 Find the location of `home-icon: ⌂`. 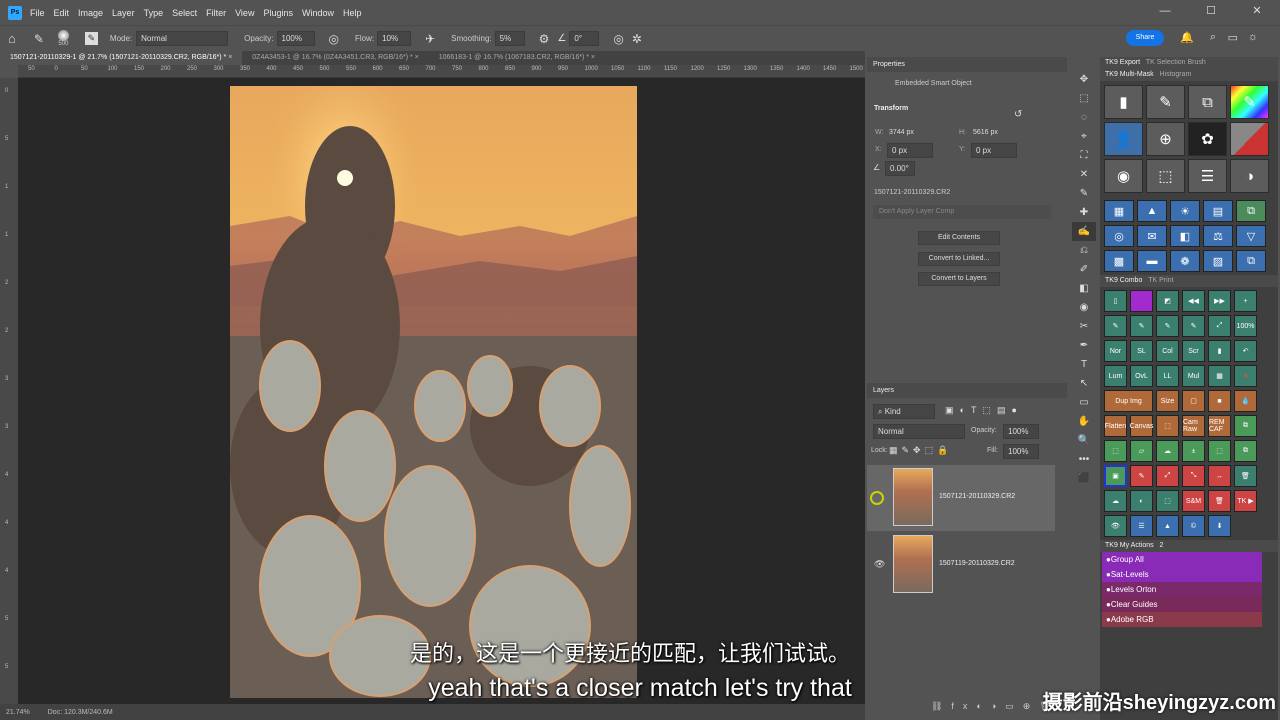

home-icon: ⌂ is located at coordinates (12, 38).